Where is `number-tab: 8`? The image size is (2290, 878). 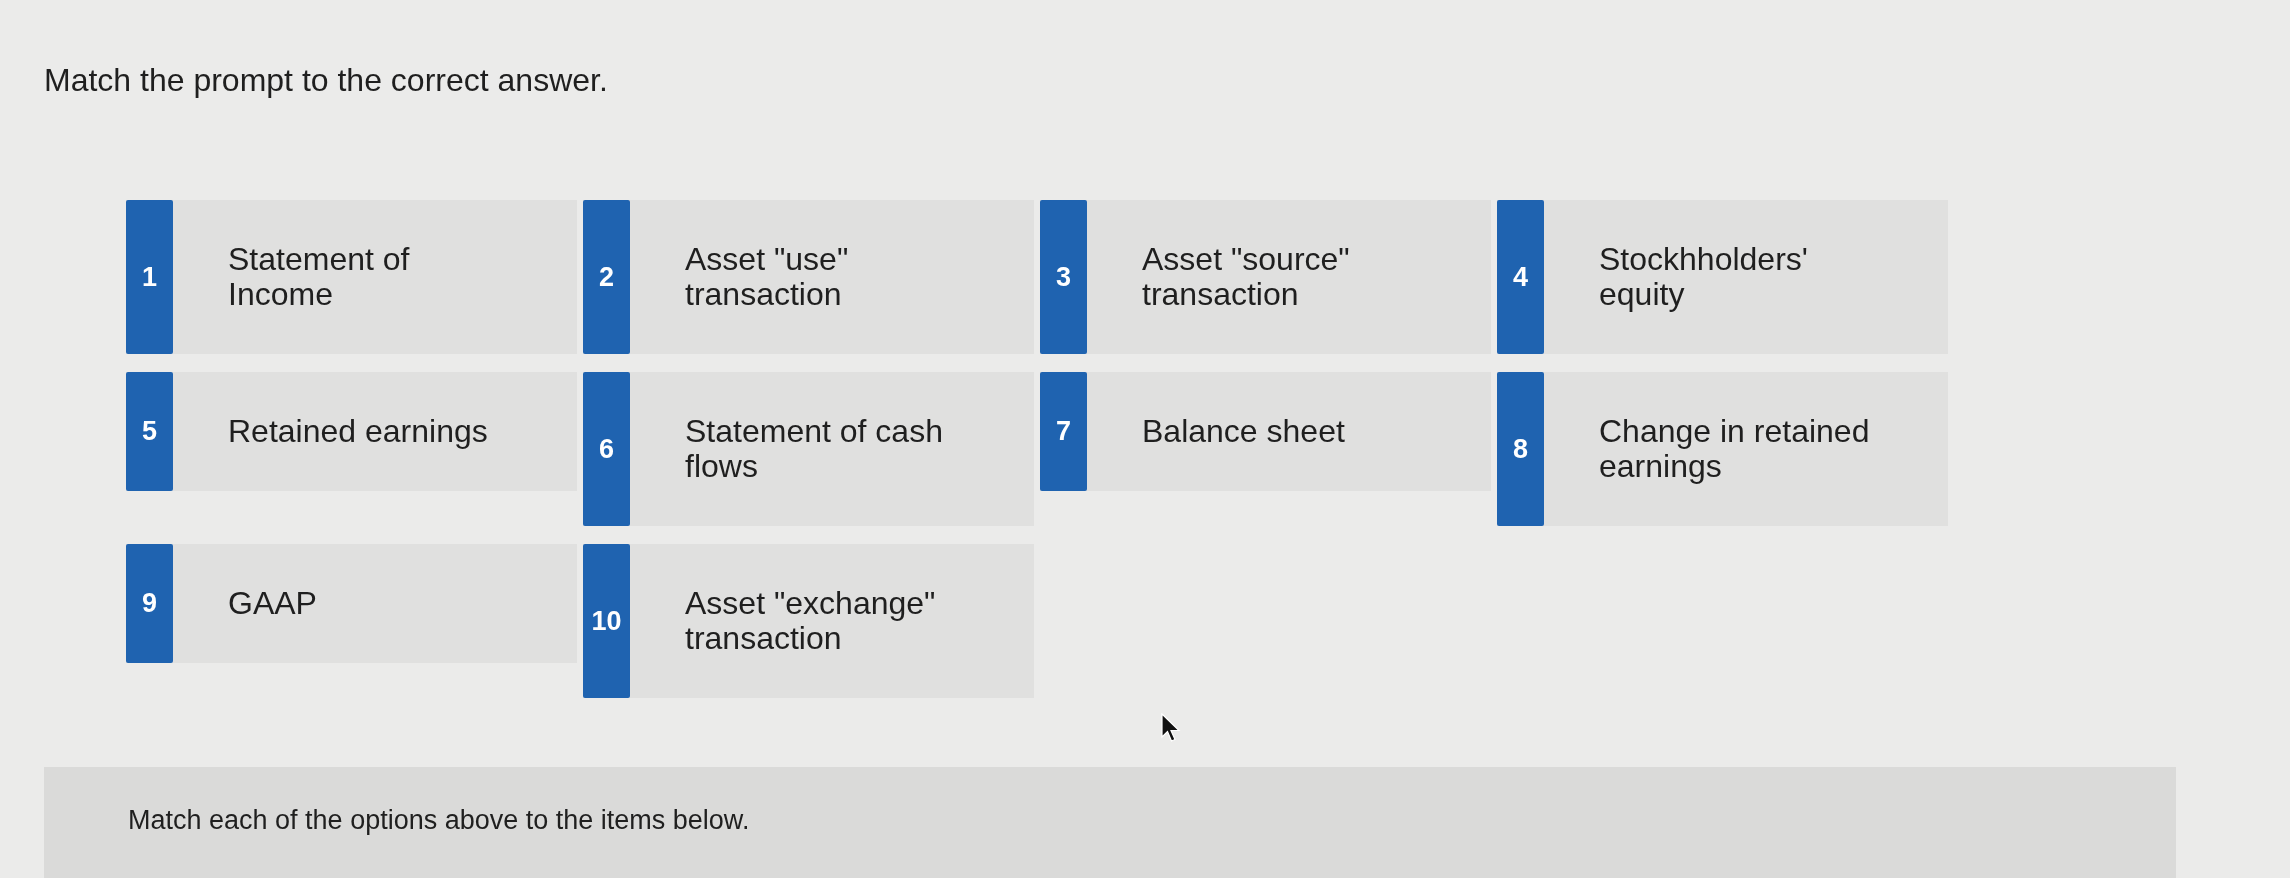 number-tab: 8 is located at coordinates (1520, 449).